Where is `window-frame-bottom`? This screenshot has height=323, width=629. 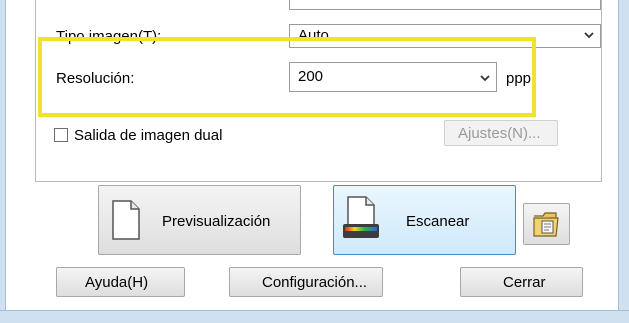 window-frame-bottom is located at coordinates (314, 316).